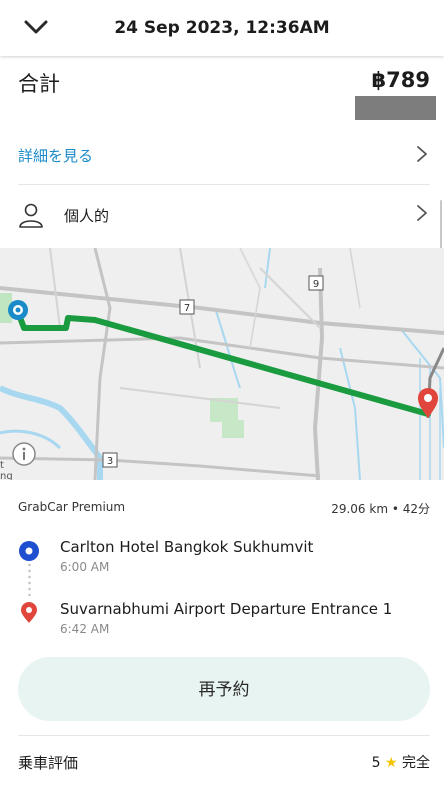  I want to click on rebook-label: 再予約, so click(224, 689).